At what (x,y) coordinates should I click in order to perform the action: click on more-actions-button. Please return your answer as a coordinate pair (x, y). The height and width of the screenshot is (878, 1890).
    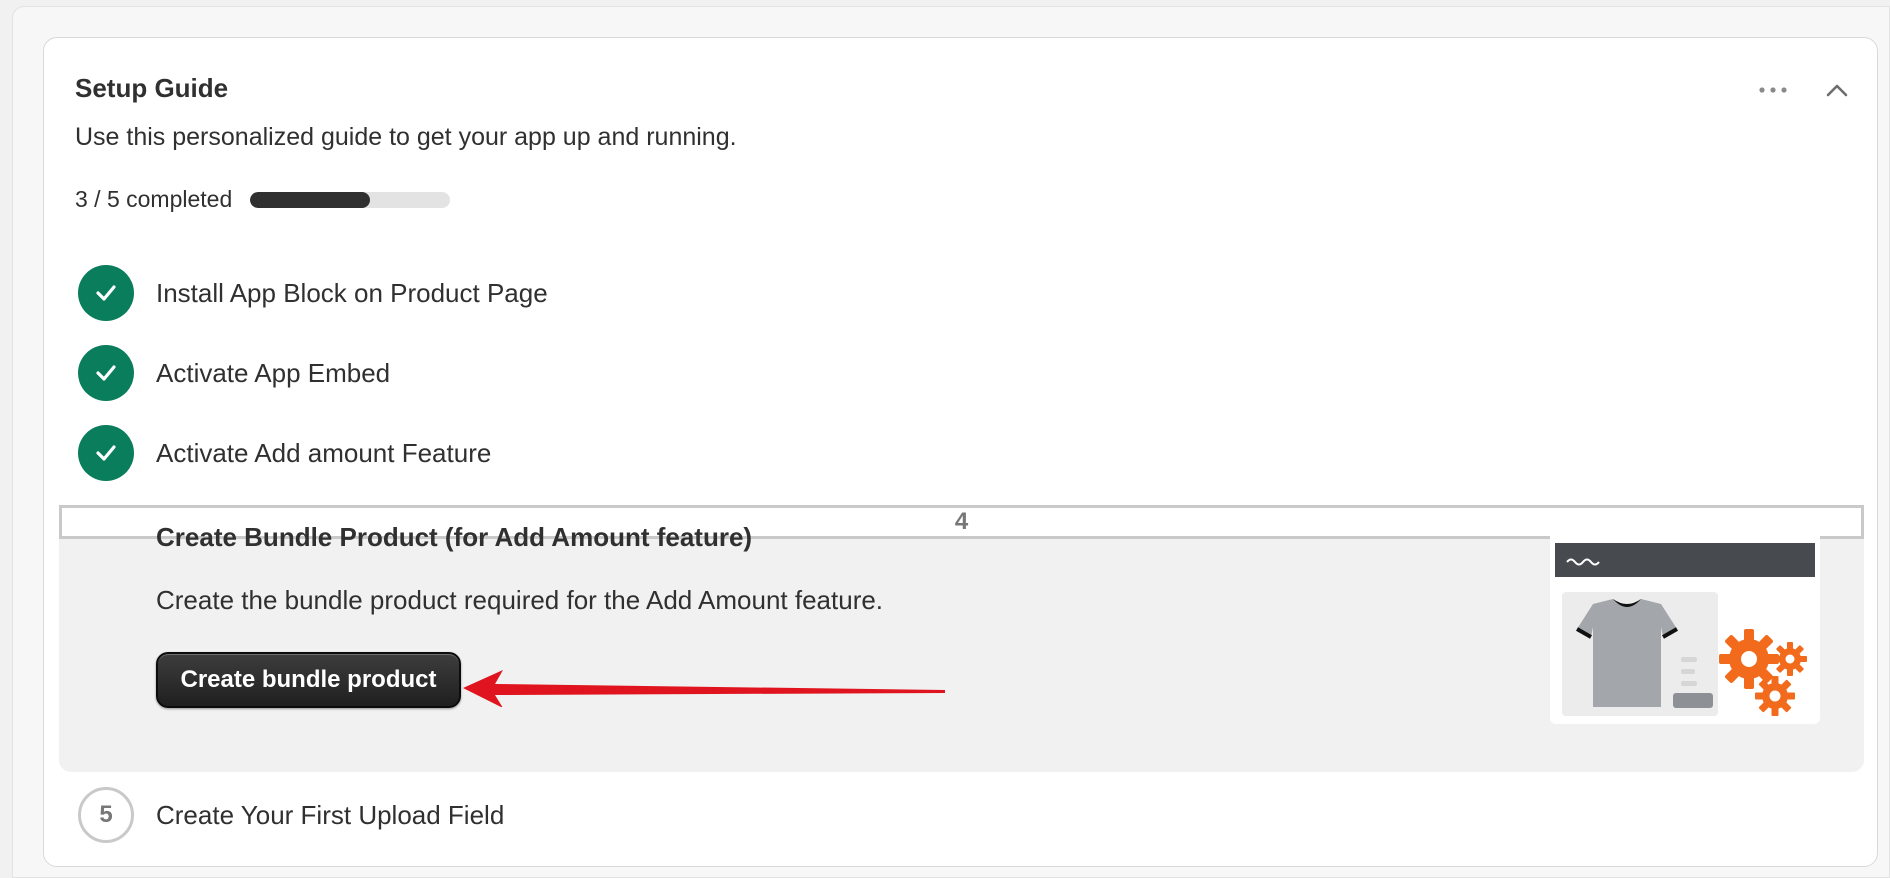
    Looking at the image, I should click on (1773, 90).